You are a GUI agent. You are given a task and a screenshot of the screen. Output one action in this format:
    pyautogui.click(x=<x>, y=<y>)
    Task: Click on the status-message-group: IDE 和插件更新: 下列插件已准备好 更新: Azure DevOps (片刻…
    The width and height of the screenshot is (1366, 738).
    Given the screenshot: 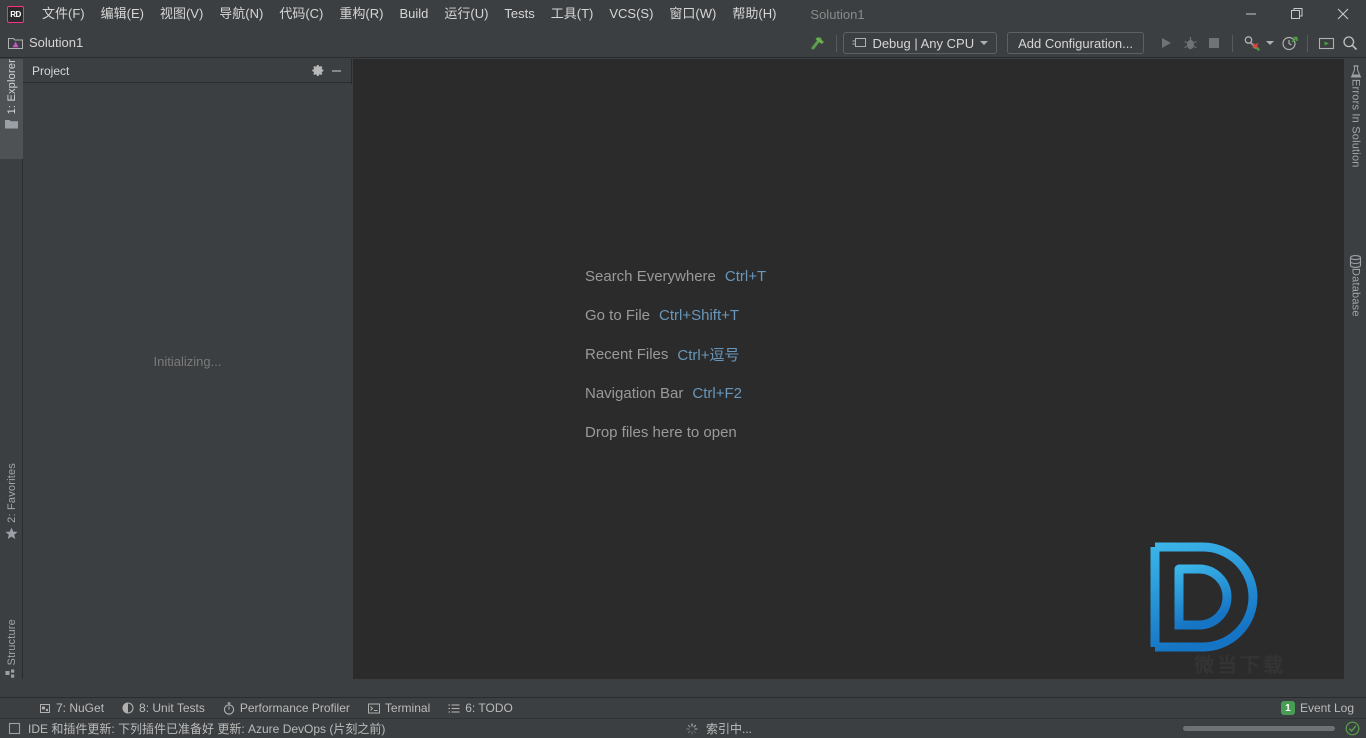 What is the action you would take?
    pyautogui.click(x=196, y=728)
    